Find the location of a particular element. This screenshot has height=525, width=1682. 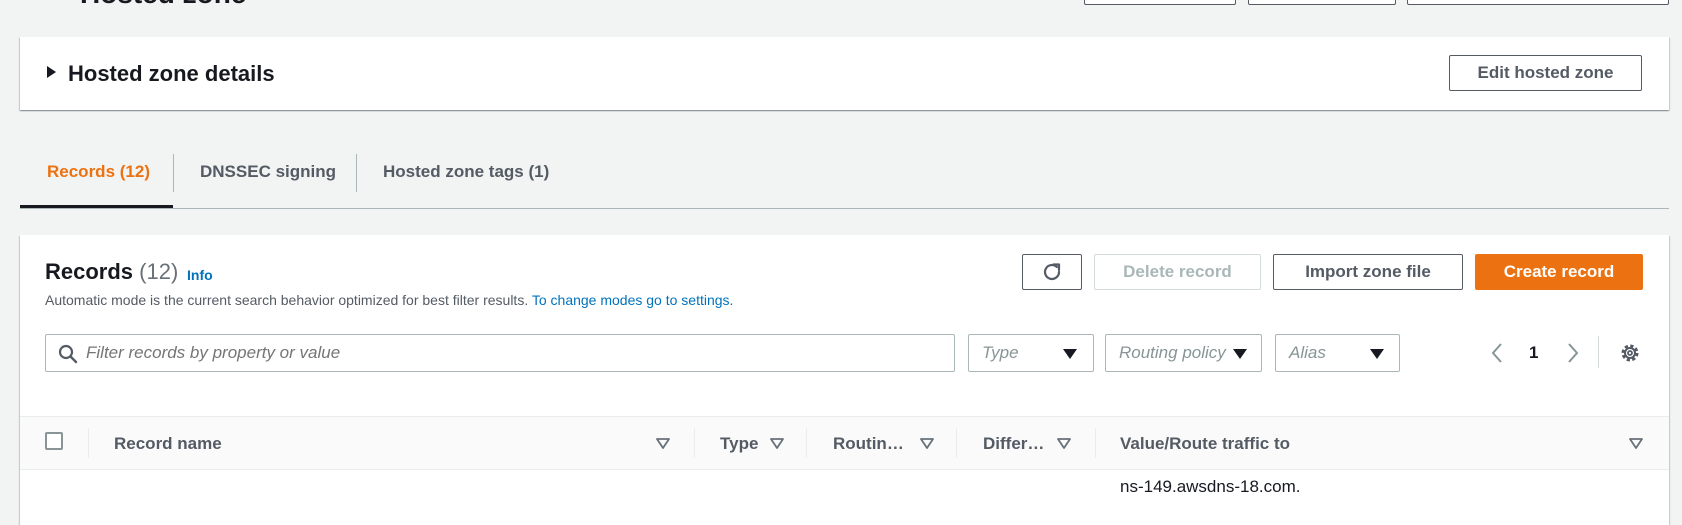

select-all-checkbox is located at coordinates (54, 441).